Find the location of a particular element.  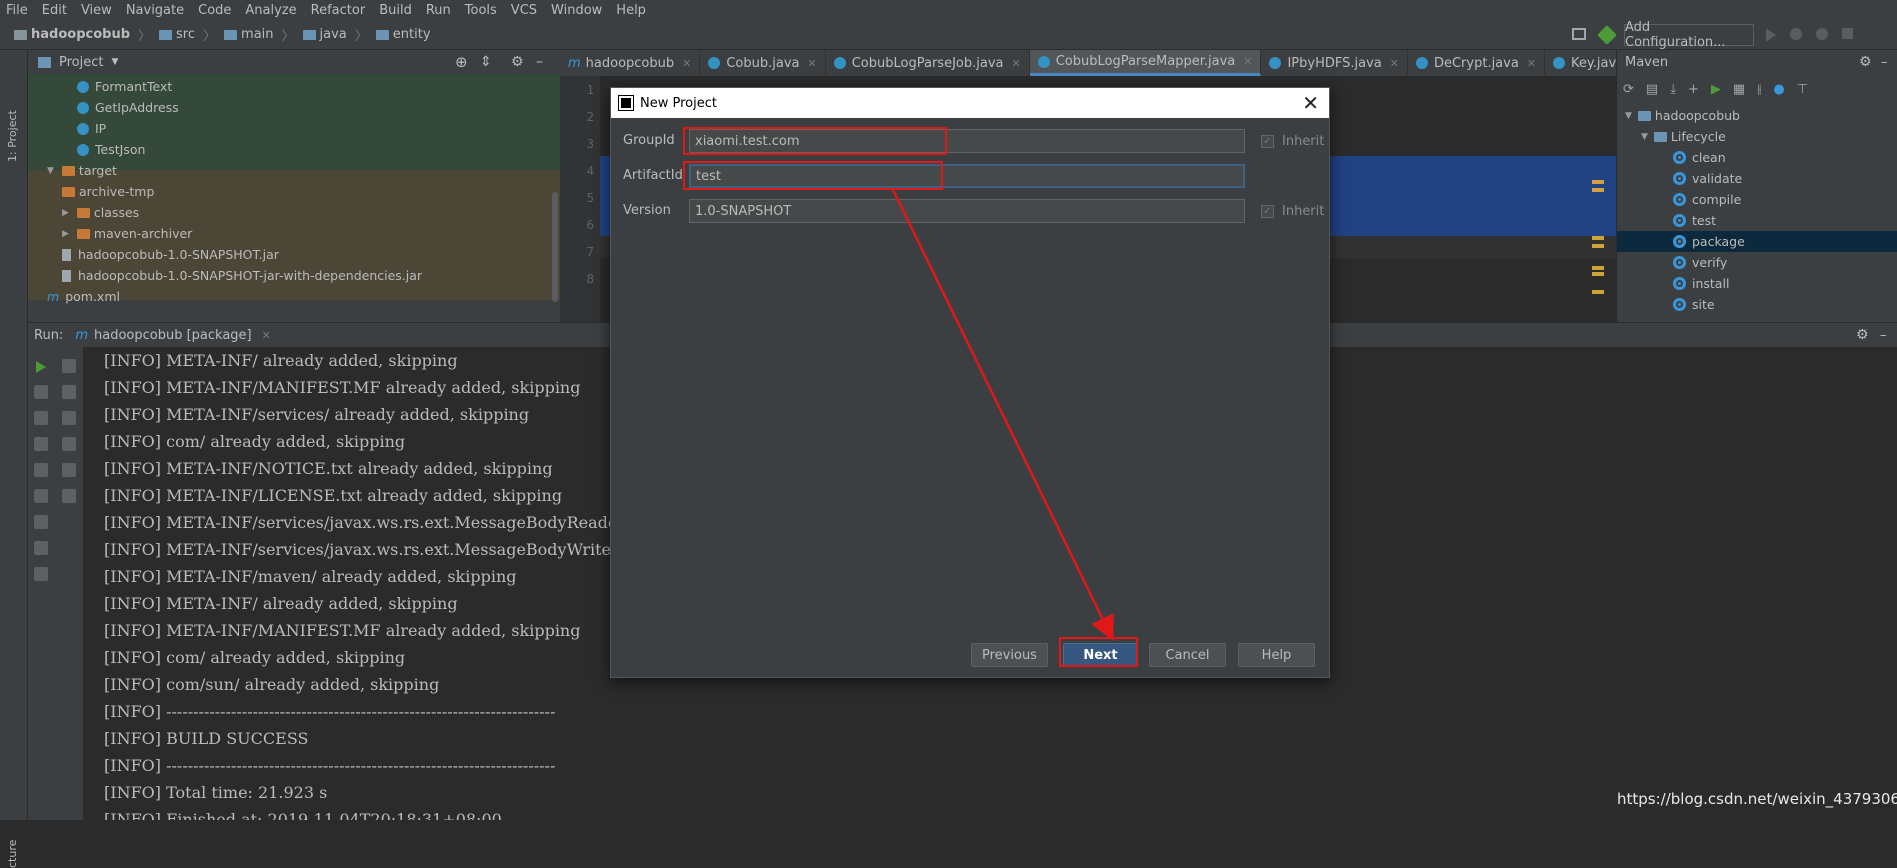

annotation-arrow is located at coordinates (1002, 415).